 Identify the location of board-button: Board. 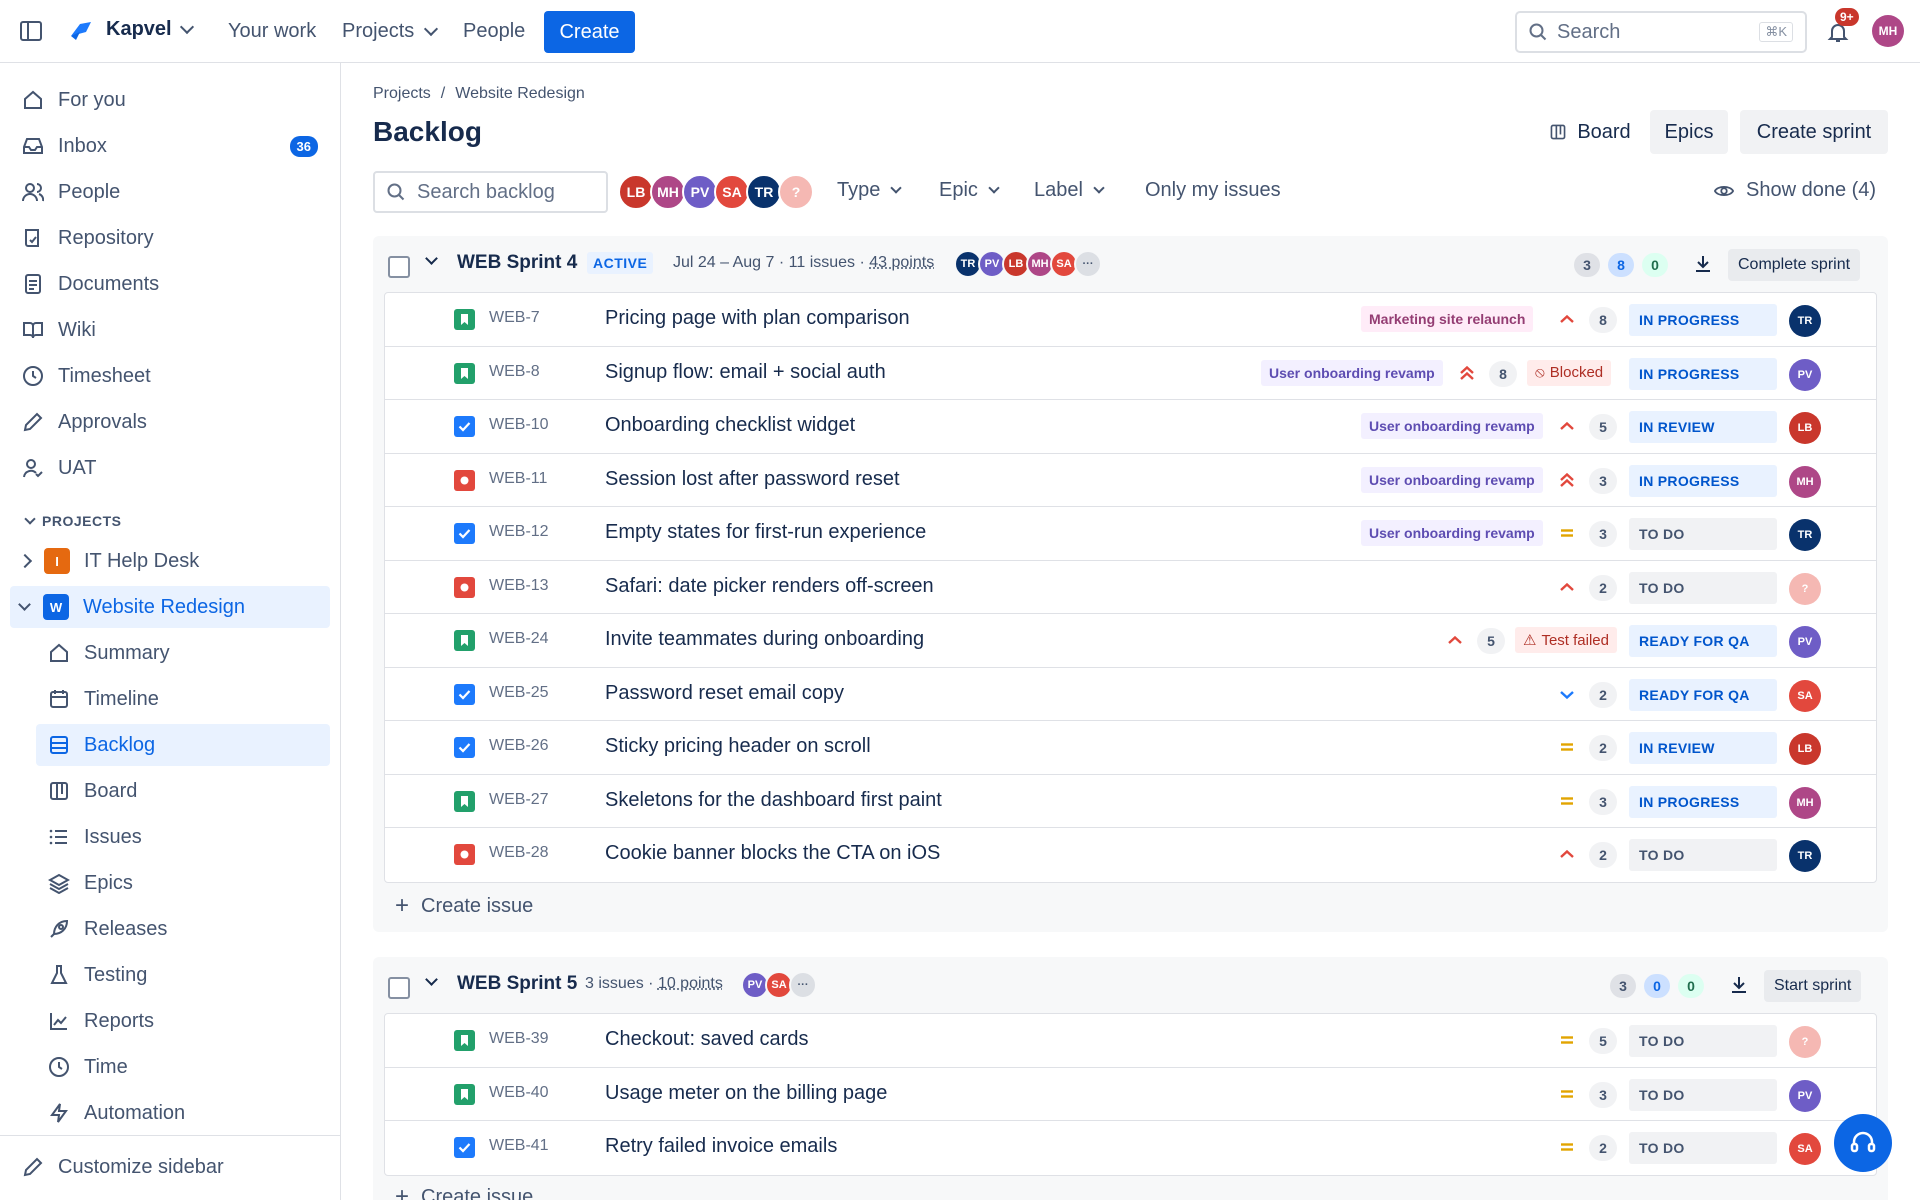
(1590, 132).